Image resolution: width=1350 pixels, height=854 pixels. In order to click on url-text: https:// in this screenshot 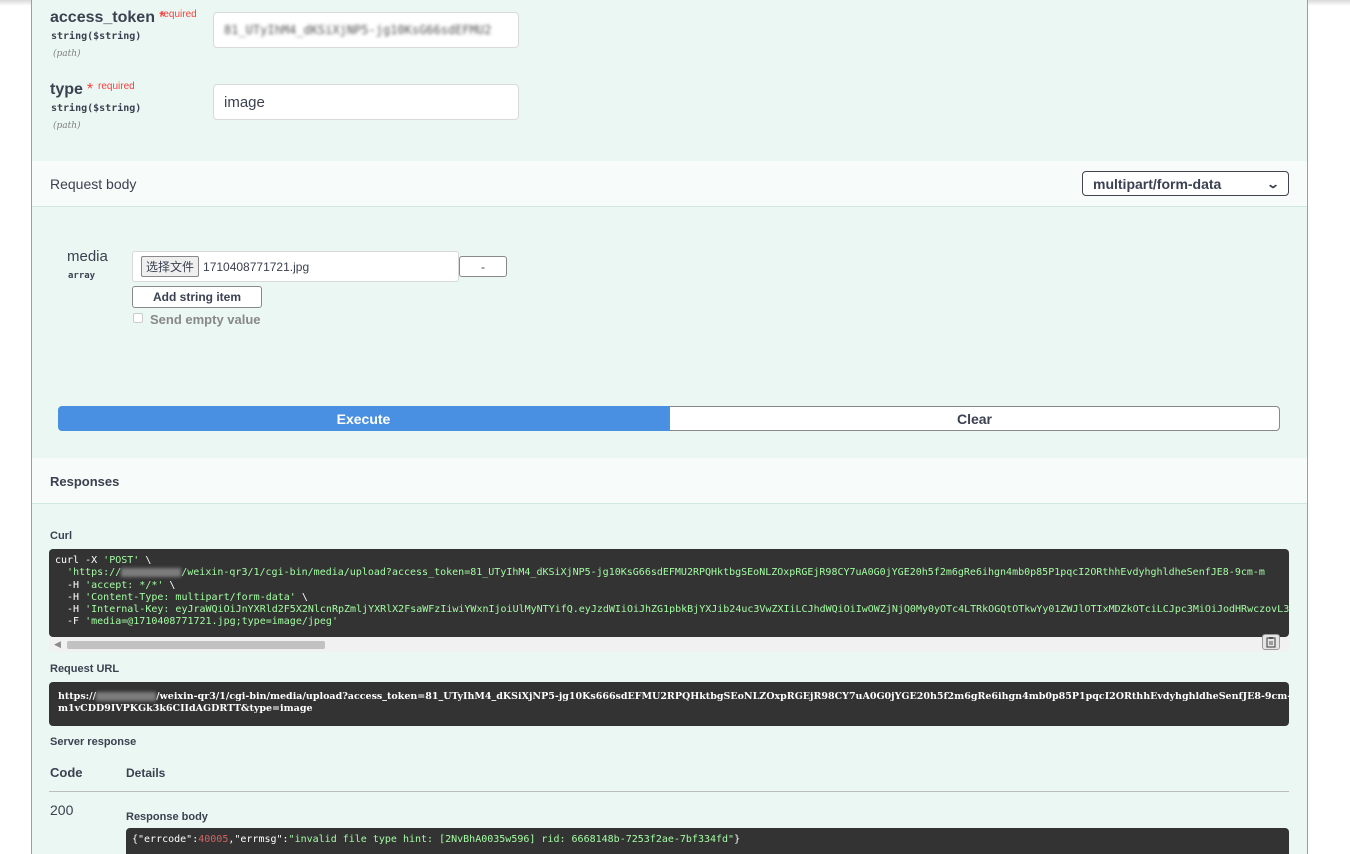, I will do `click(77, 696)`.